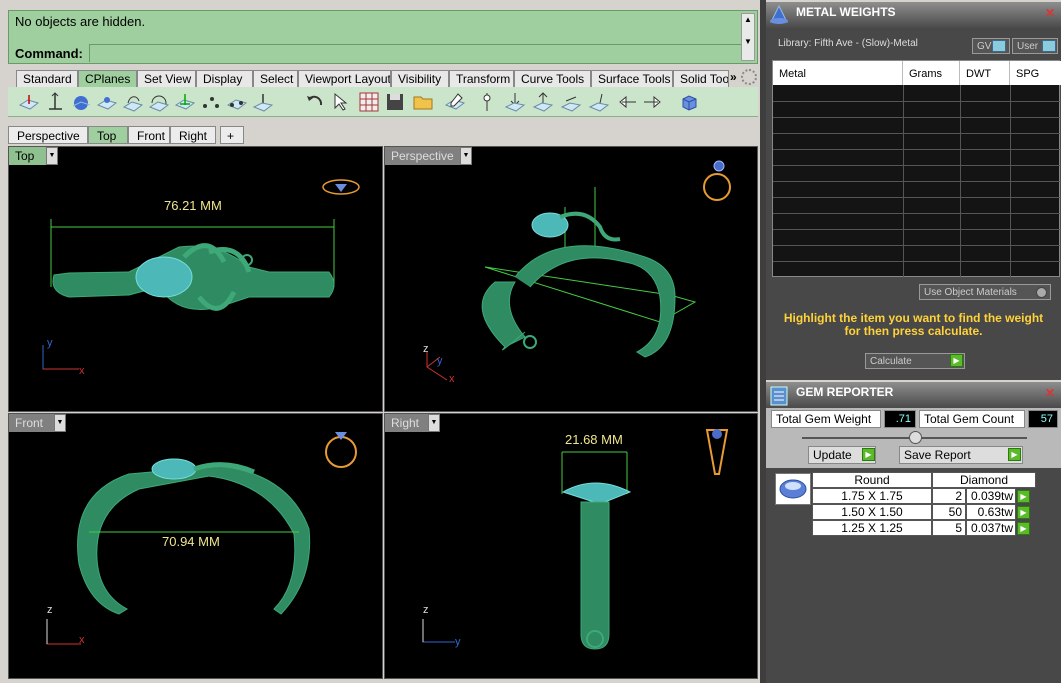 The width and height of the screenshot is (1061, 683). Describe the element at coordinates (956, 360) in the screenshot. I see `calculate-play-icon: ▶` at that location.